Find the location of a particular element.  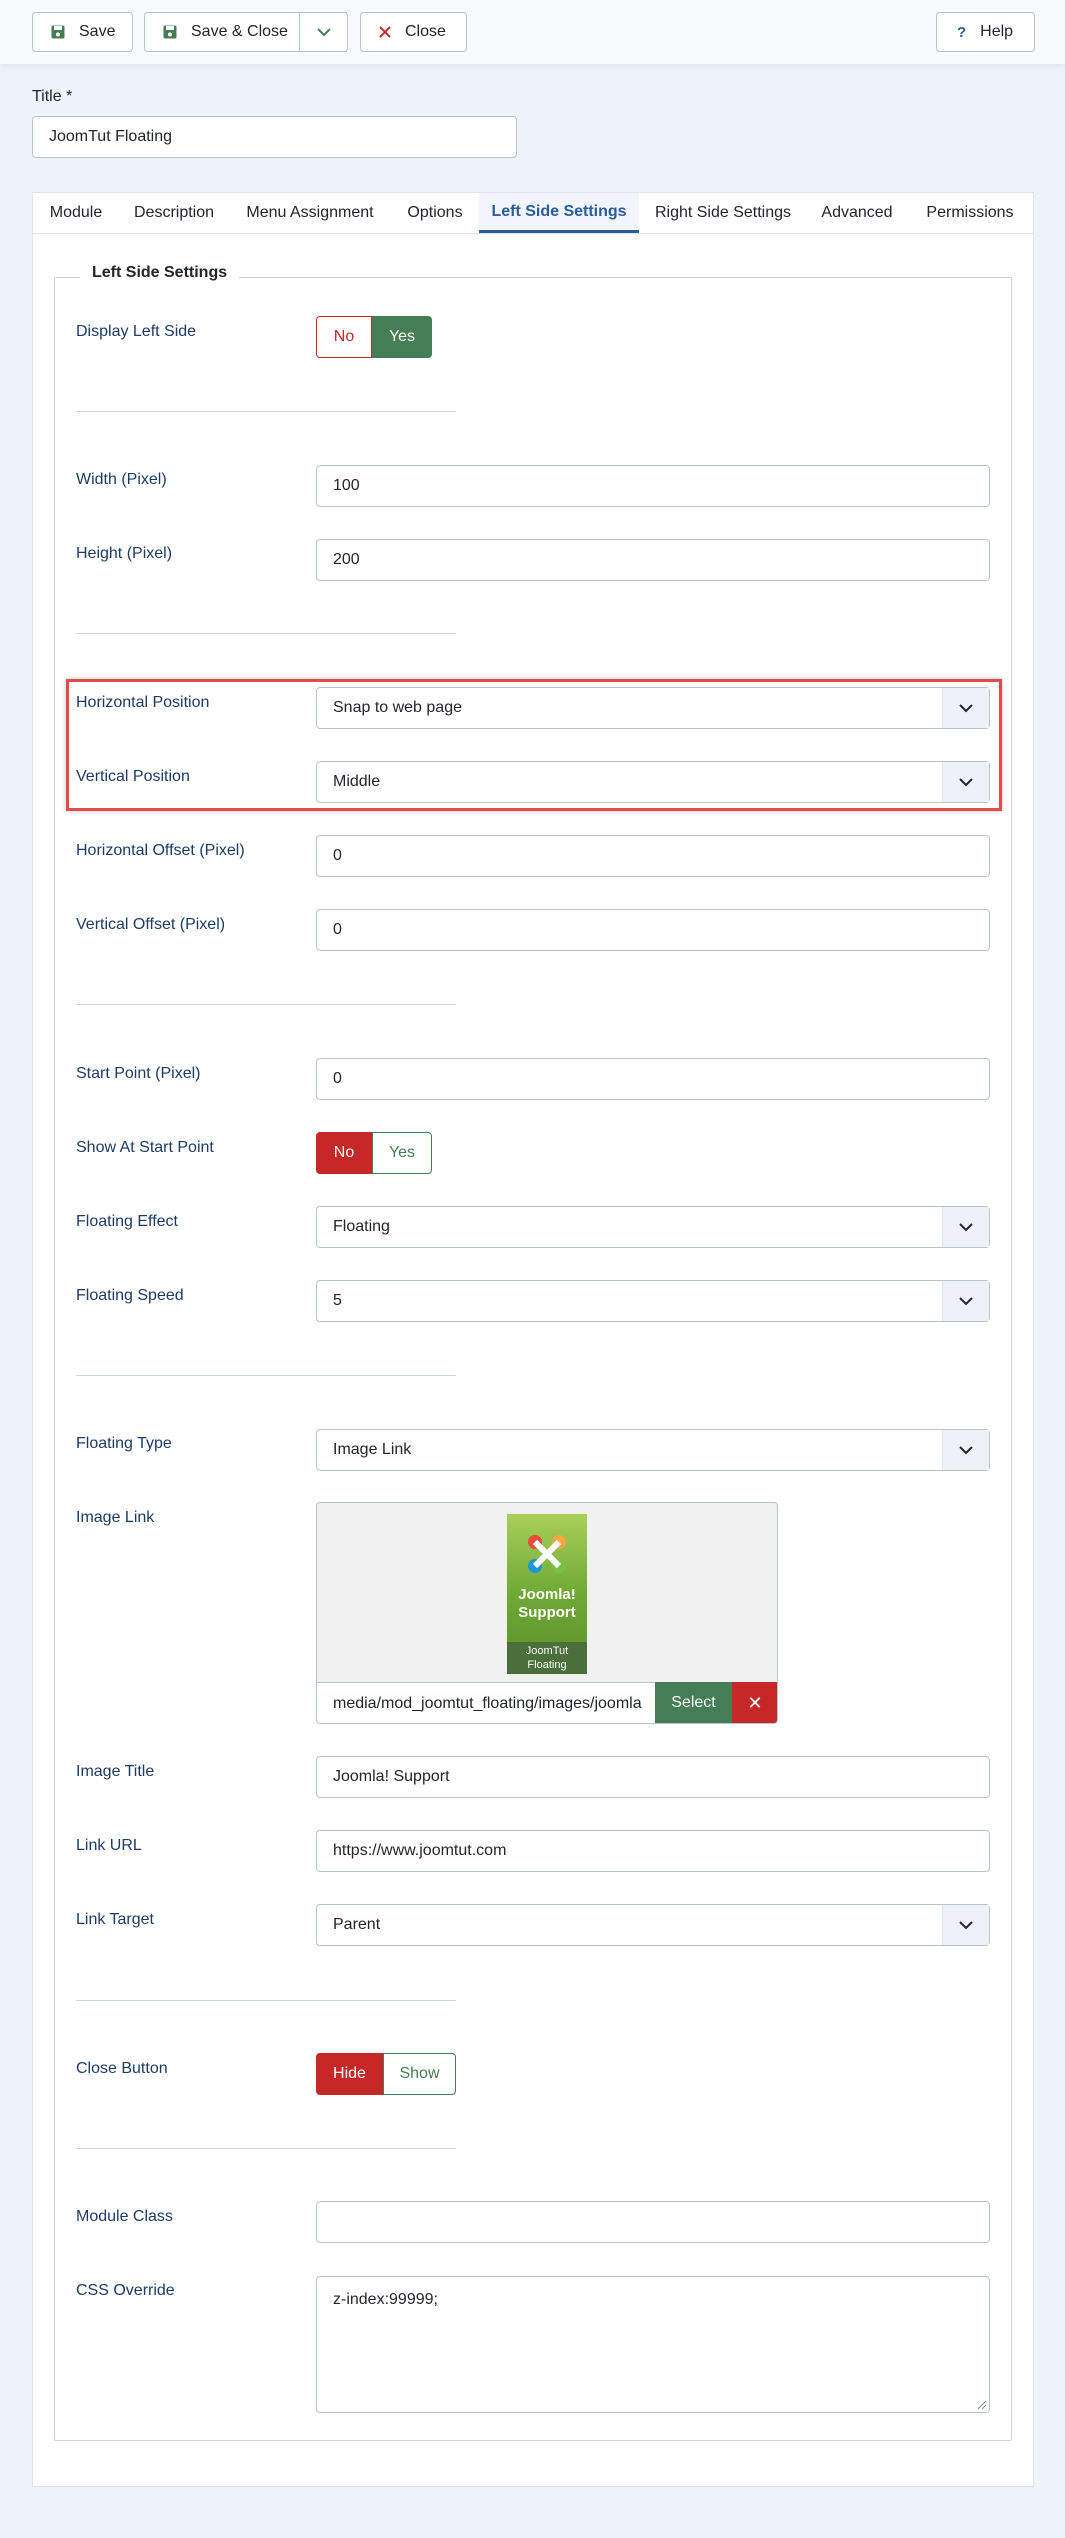

css-override-label: CSS Override is located at coordinates (125, 2290).